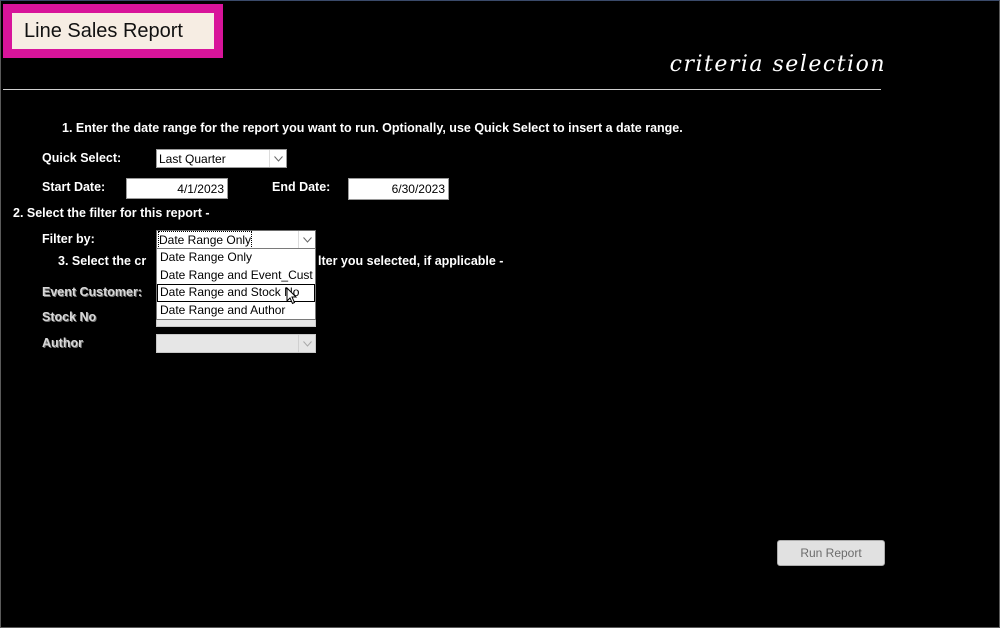 The width and height of the screenshot is (1000, 628). Describe the element at coordinates (200, 189) in the screenshot. I see `start-date-value: 4/1/2023` at that location.